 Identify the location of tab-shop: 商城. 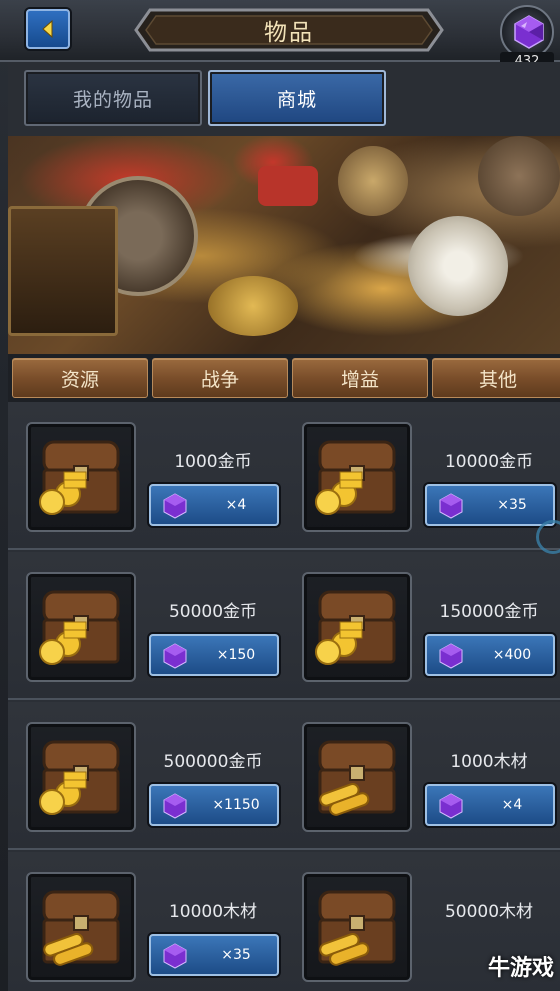
(297, 98).